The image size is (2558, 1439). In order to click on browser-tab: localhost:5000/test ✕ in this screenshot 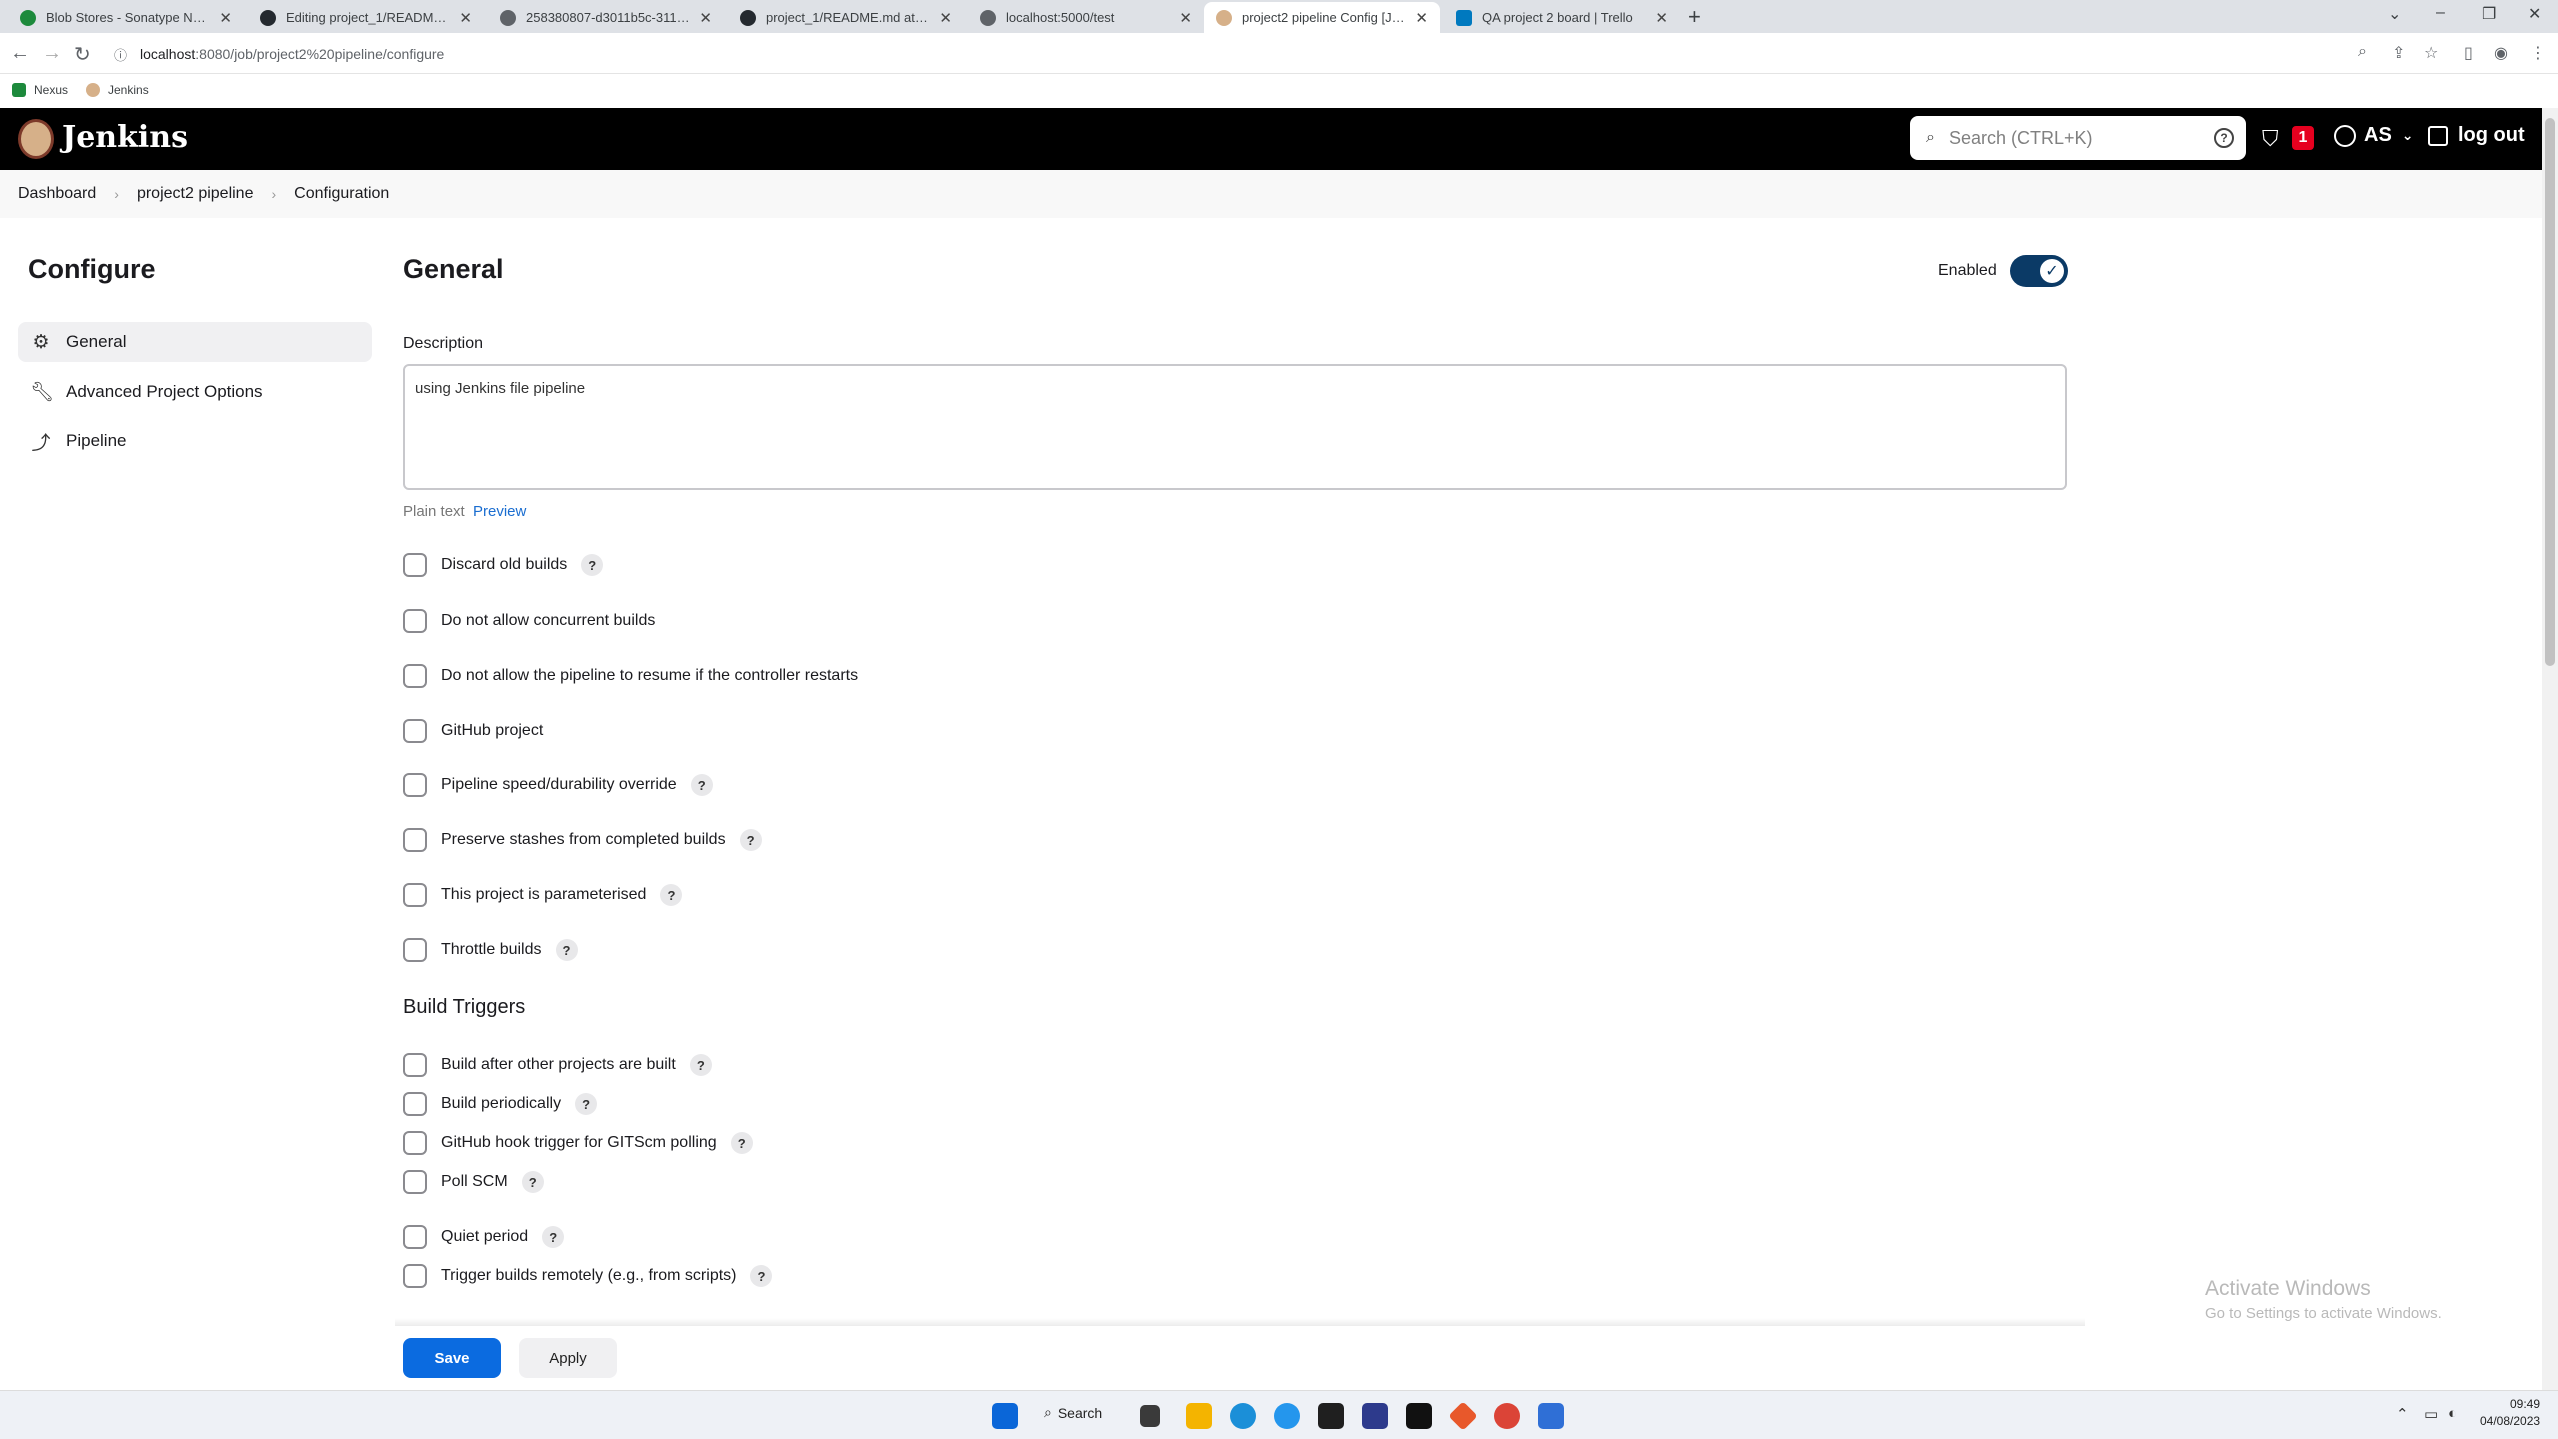, I will do `click(1086, 17)`.